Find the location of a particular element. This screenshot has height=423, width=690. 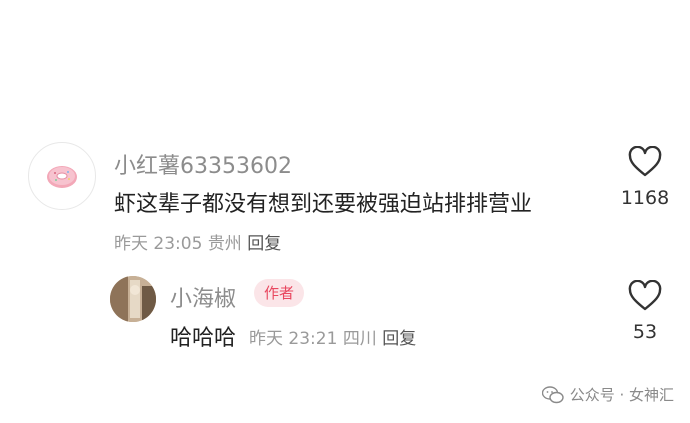

comment-content: 虾这辈子都没有想到还要被强迫站排排营业 is located at coordinates (323, 204).